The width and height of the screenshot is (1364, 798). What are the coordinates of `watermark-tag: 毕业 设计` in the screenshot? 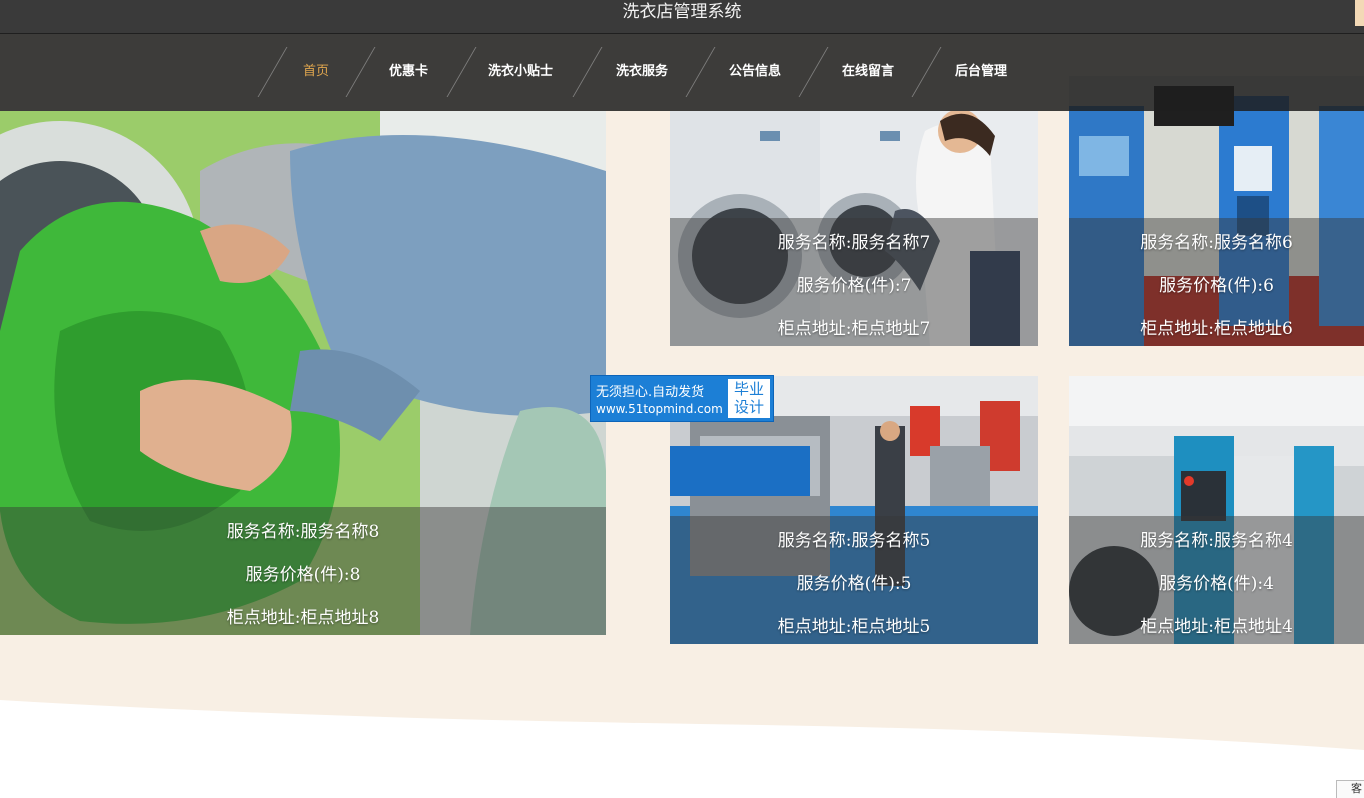 It's located at (749, 398).